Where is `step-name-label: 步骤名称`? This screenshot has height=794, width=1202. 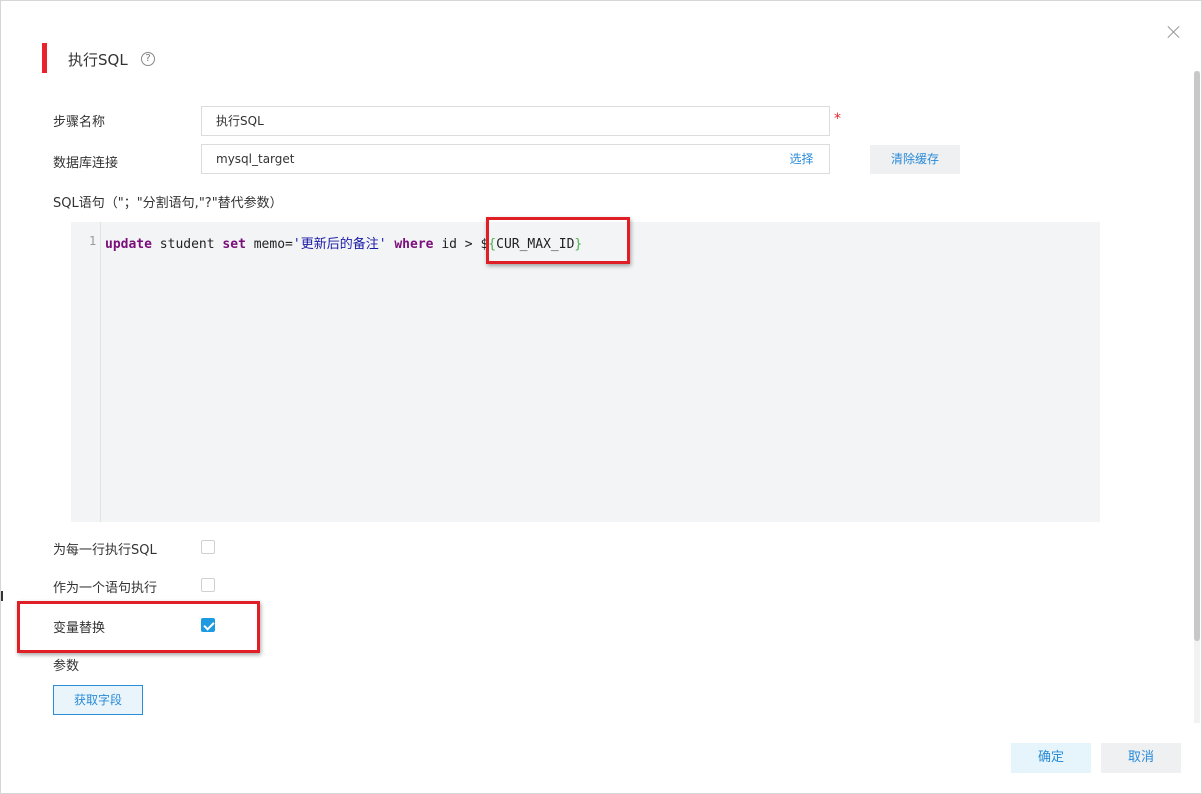
step-name-label: 步骤名称 is located at coordinates (79, 122).